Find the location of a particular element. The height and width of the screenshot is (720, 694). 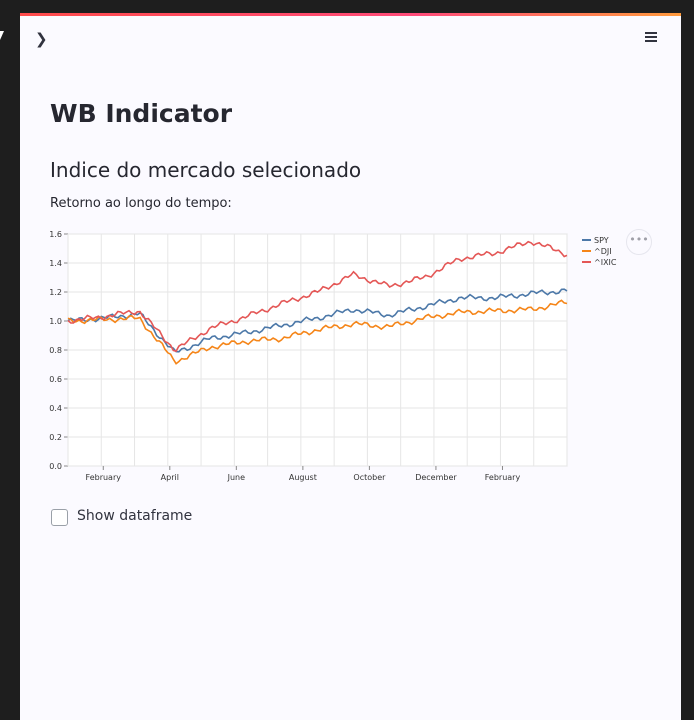

x-tick-label: August is located at coordinates (303, 477).